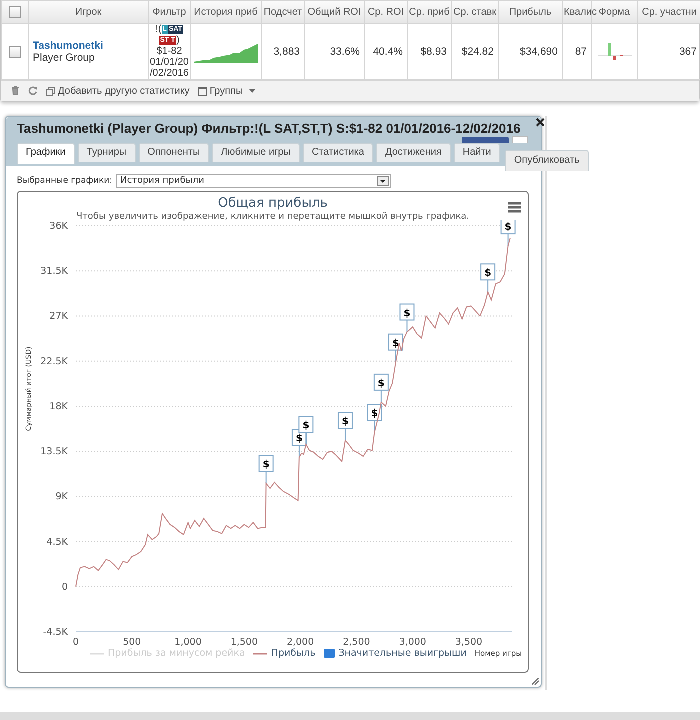  What do you see at coordinates (62, 497) in the screenshot?
I see `y-tick-label: 9K` at bounding box center [62, 497].